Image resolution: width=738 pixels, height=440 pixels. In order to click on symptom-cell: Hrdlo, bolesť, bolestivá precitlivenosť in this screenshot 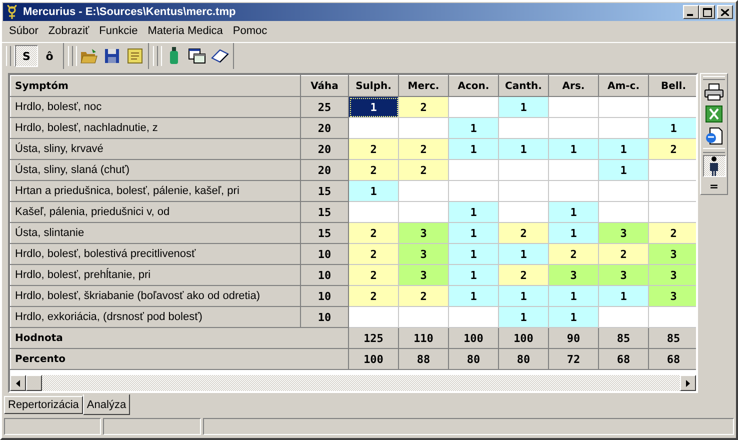, I will do `click(155, 254)`.